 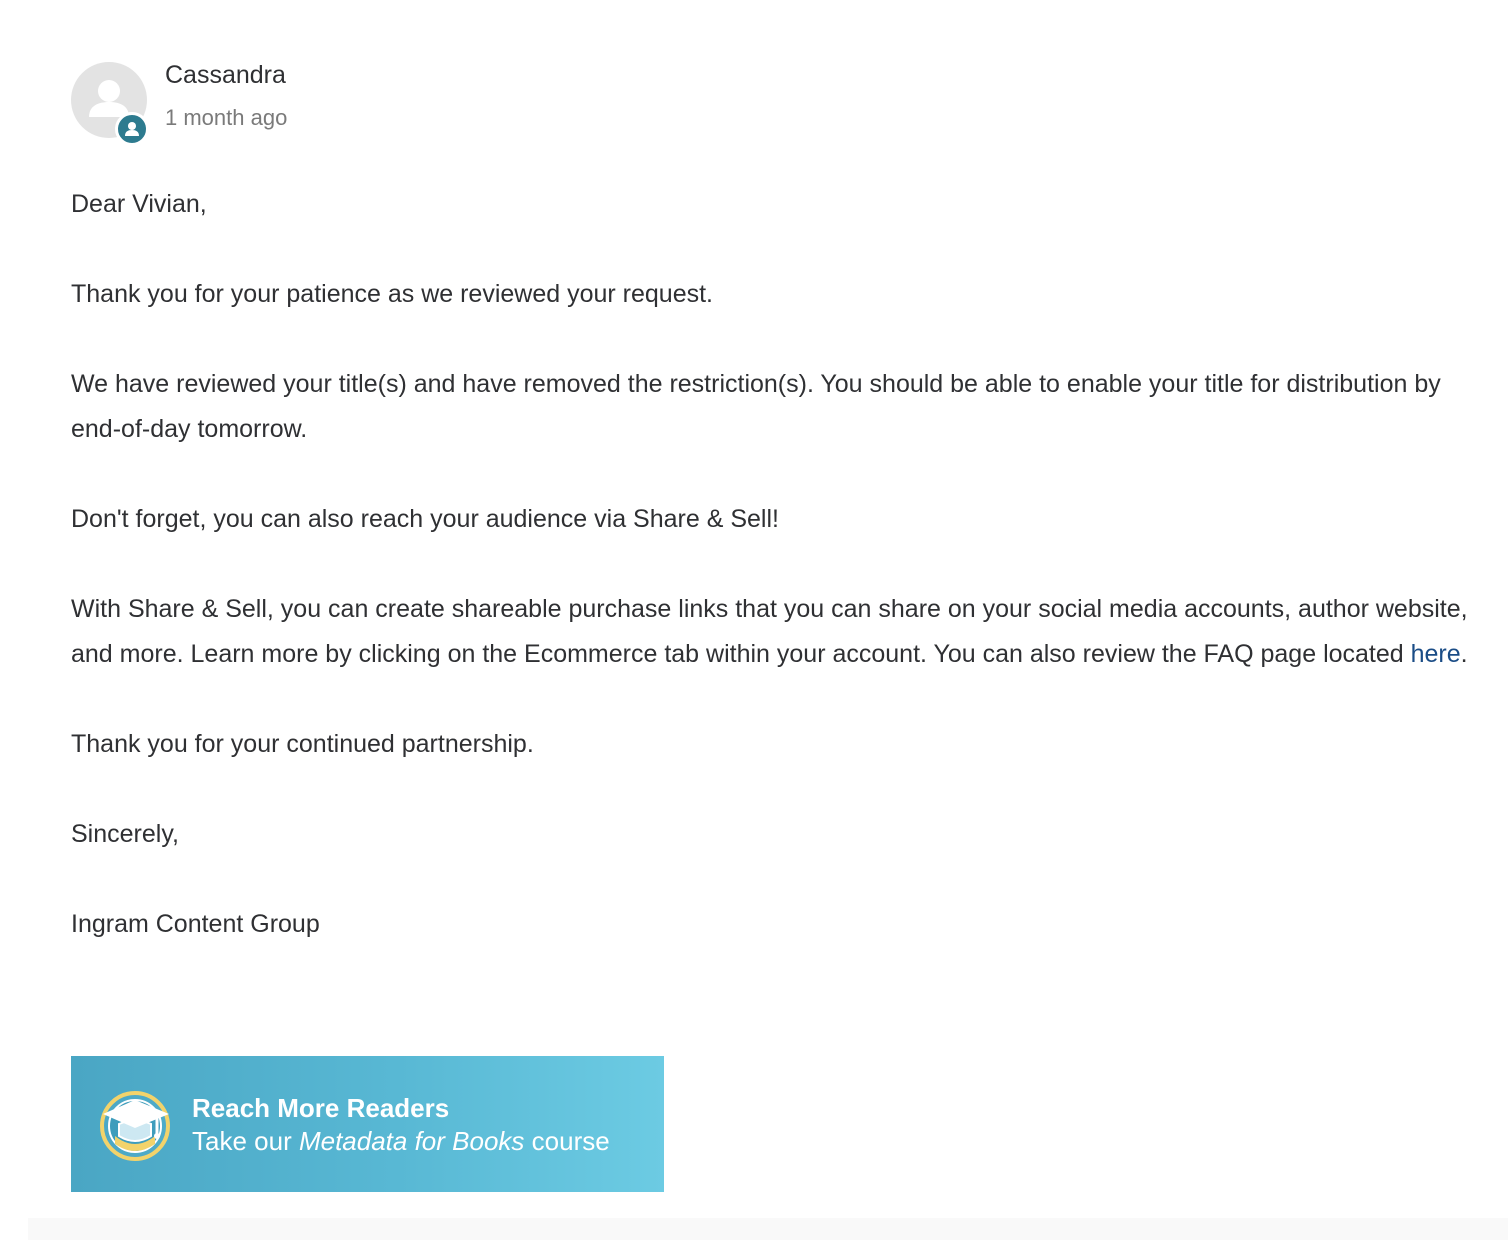 I want to click on signature: Ingram Content Group, so click(x=195, y=924).